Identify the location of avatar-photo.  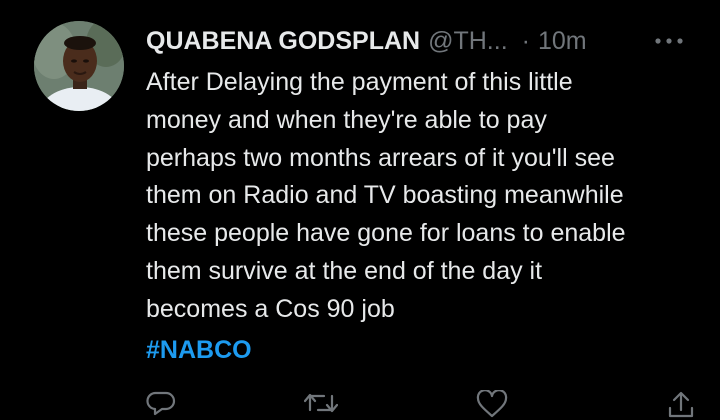
(79, 66).